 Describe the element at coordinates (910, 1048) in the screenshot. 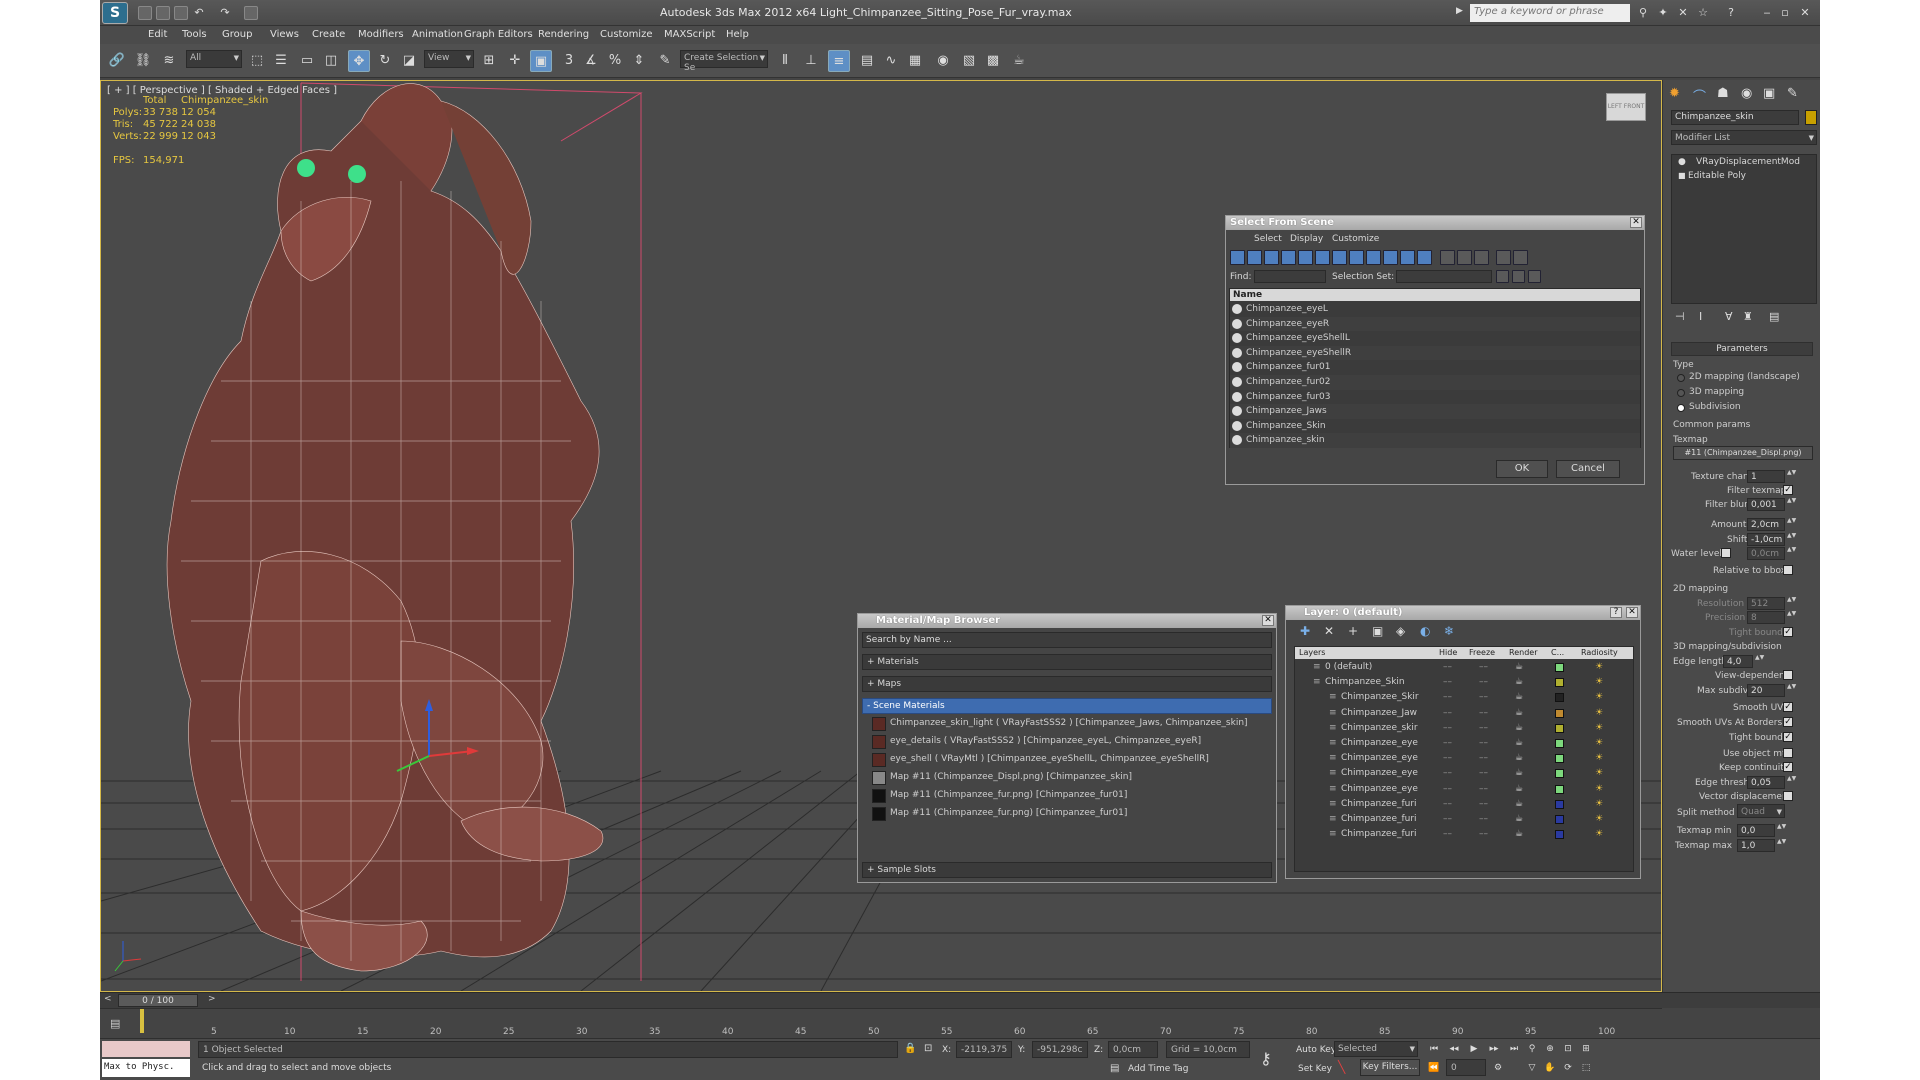

I see `lock-selection-icon: 🔒` at that location.